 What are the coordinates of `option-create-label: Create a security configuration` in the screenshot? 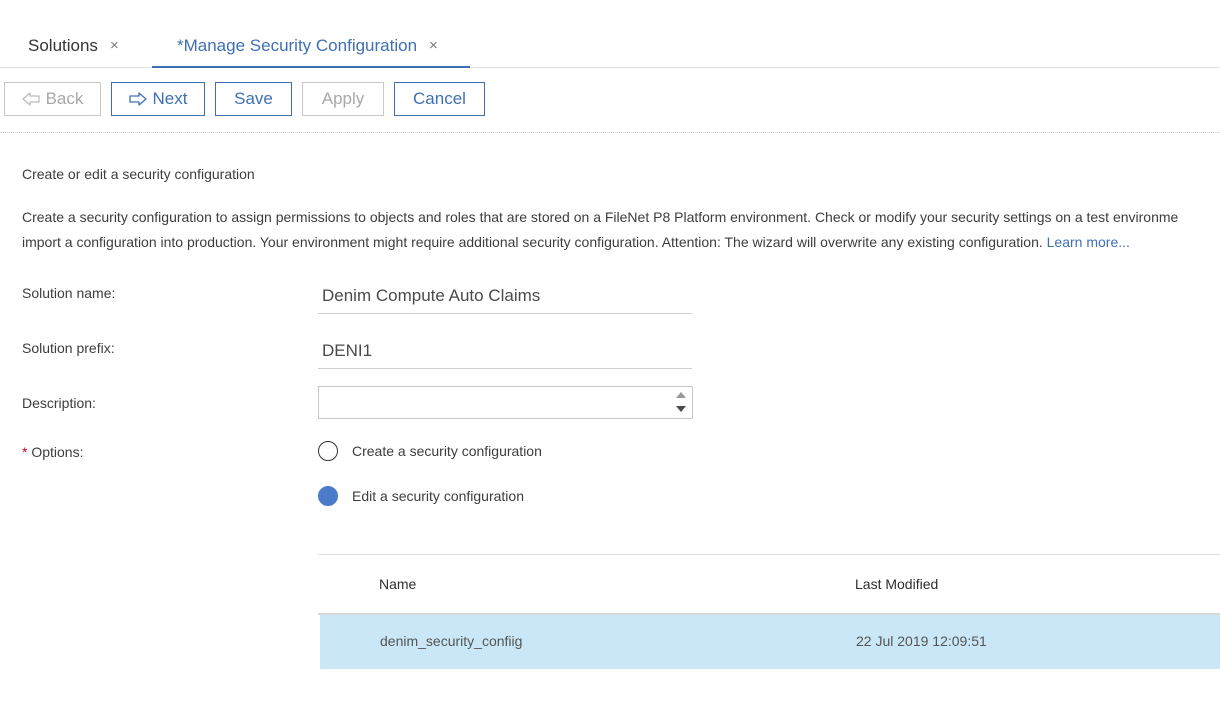 It's located at (447, 451).